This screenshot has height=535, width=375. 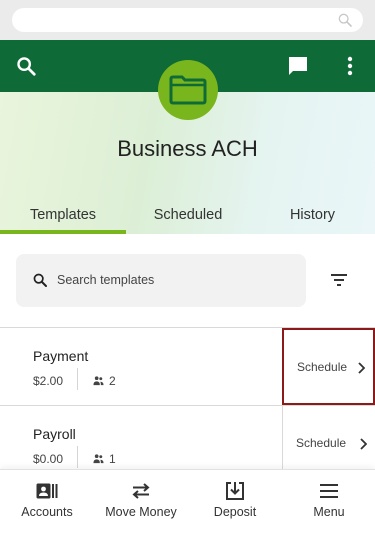 I want to click on chat-icon, so click(x=298, y=66).